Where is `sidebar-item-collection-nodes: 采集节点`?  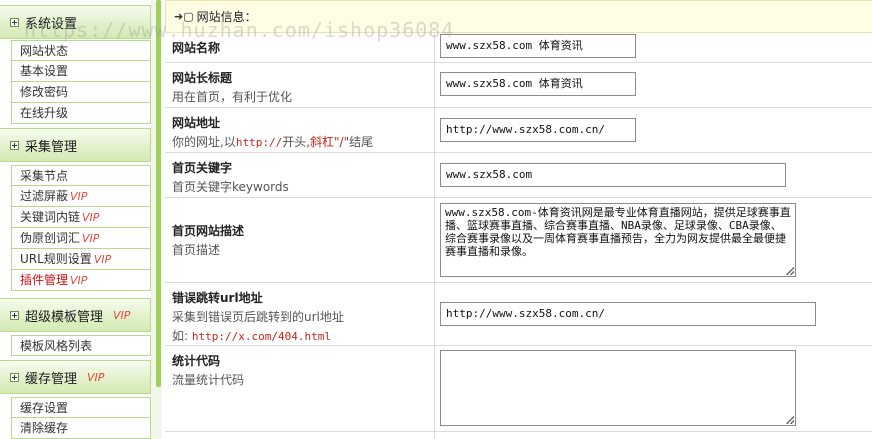 sidebar-item-collection-nodes: 采集节点 is located at coordinates (81, 175).